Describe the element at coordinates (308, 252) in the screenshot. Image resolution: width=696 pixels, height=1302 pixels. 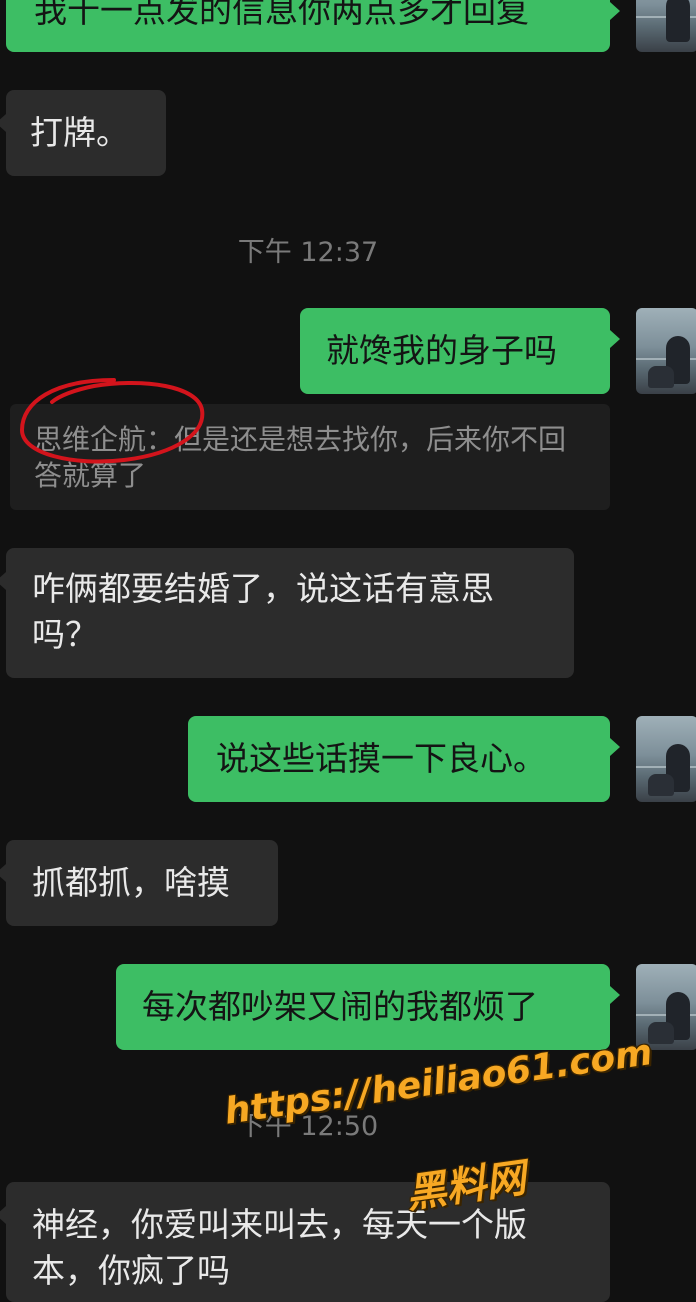
I see `timestamp: 下午 12:37` at that location.